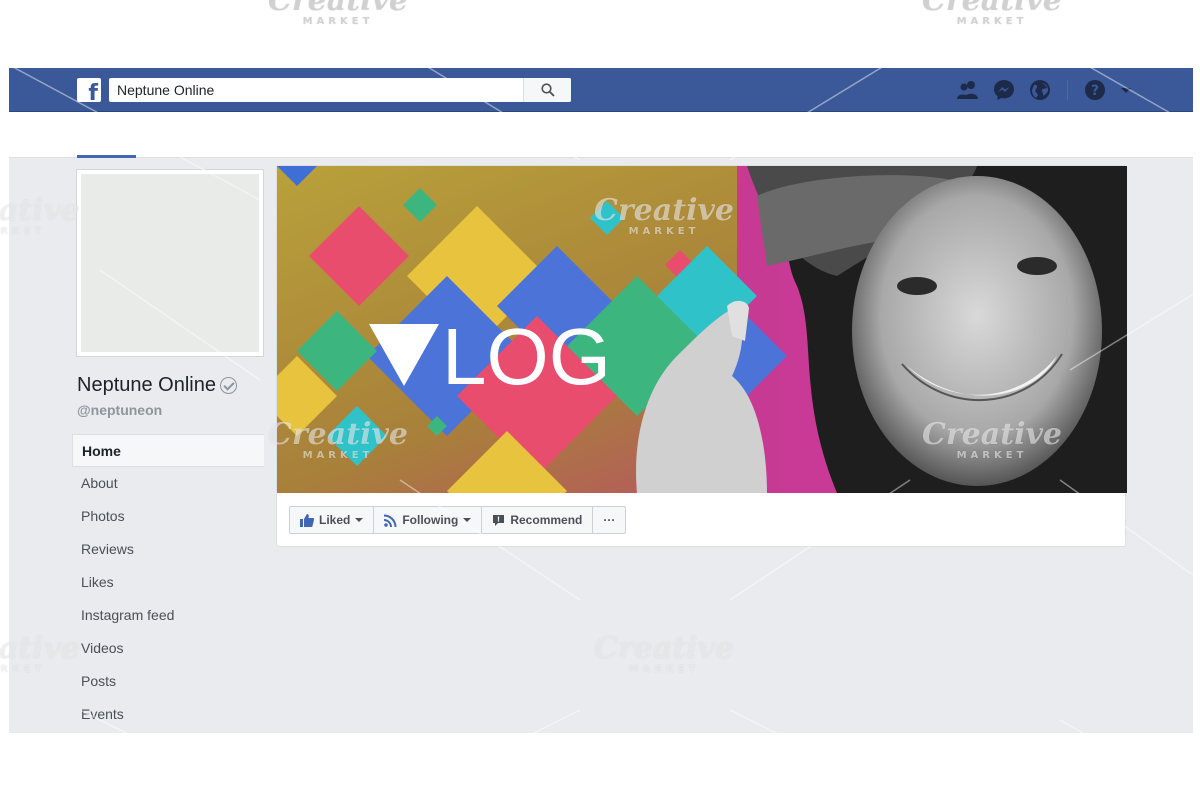 This screenshot has width=1200, height=800. What do you see at coordinates (316, 90) in the screenshot?
I see `search-input` at bounding box center [316, 90].